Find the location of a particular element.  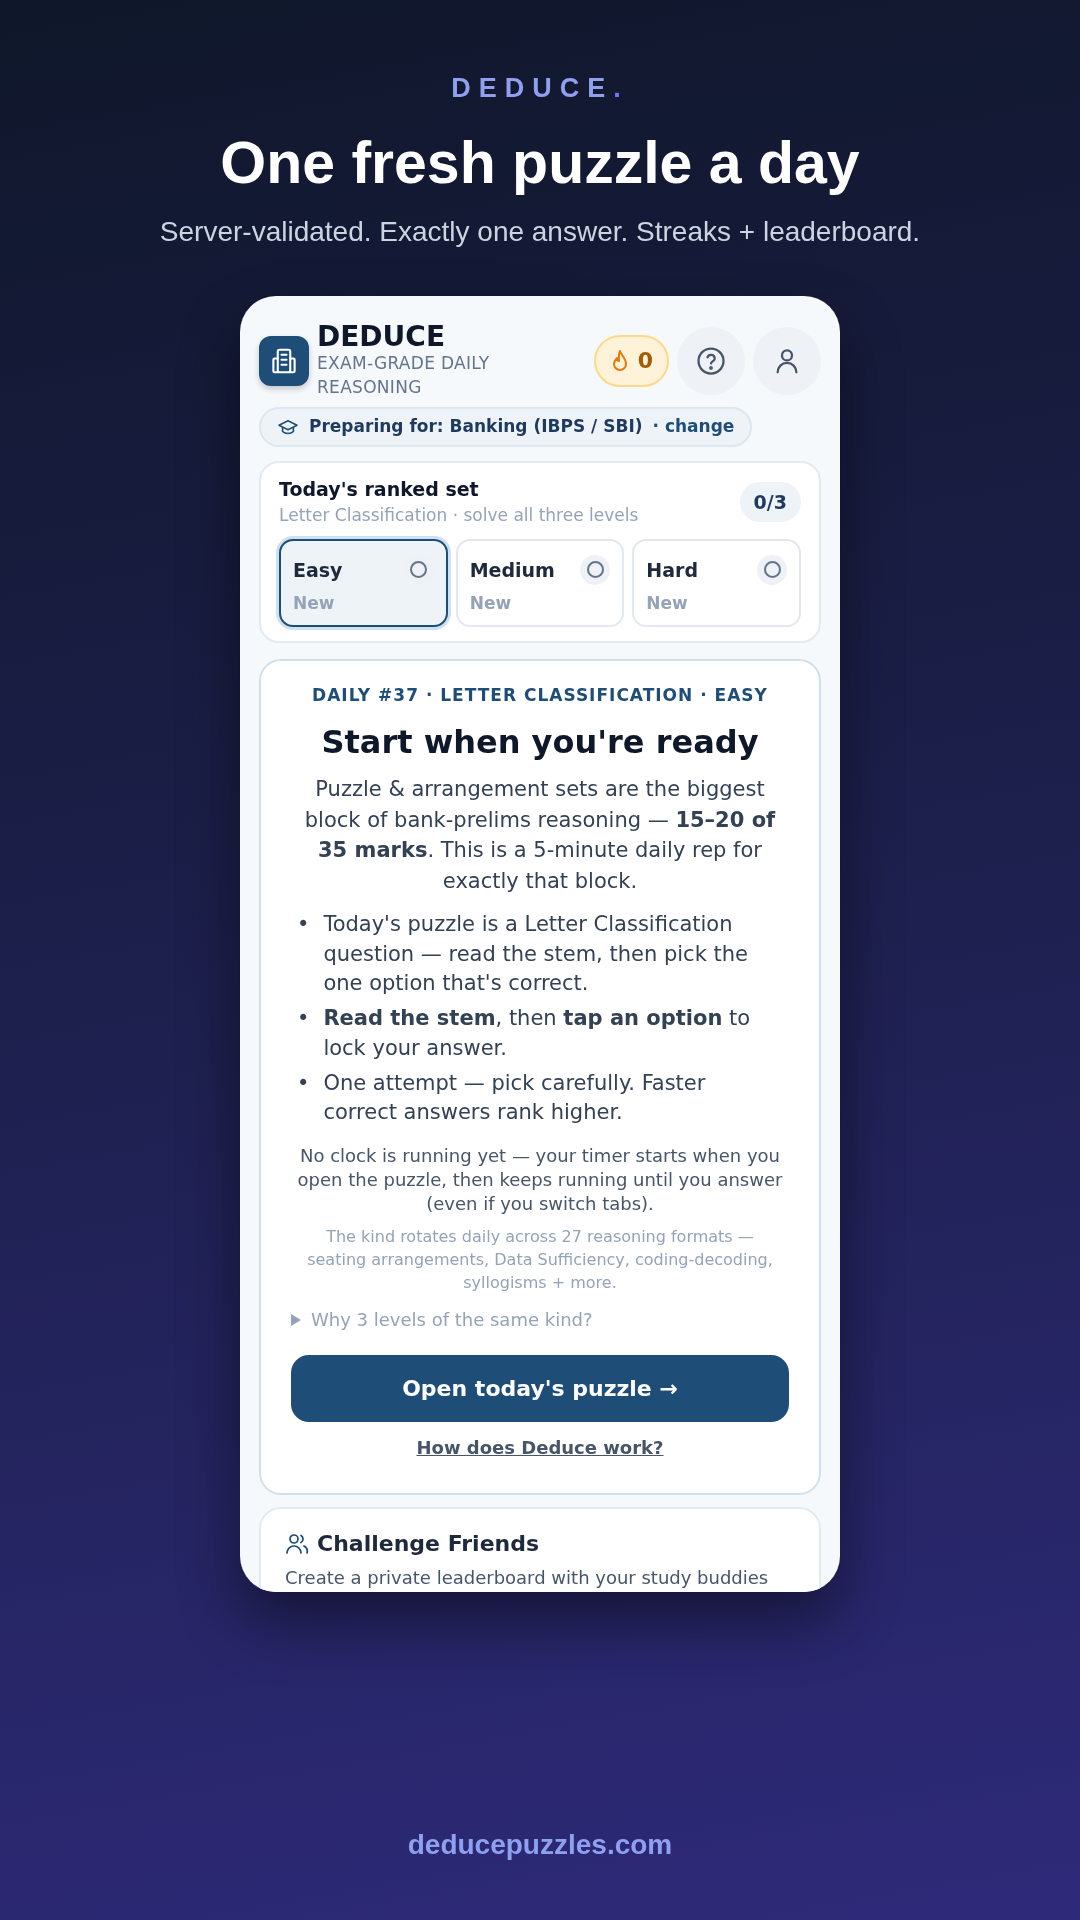

app-tagline: EXAM-GRADE DAILY REASONING is located at coordinates (404, 375).